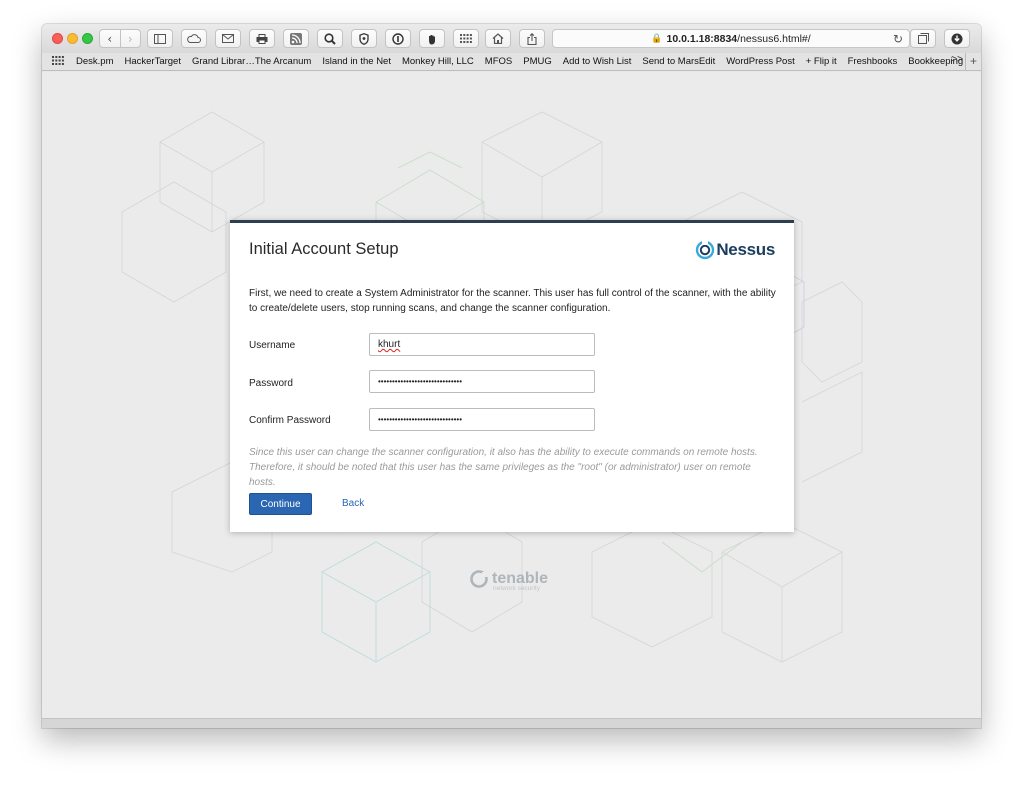 The height and width of the screenshot is (790, 1023). What do you see at coordinates (94, 61) in the screenshot?
I see `bookmark-item: Desk.pm` at bounding box center [94, 61].